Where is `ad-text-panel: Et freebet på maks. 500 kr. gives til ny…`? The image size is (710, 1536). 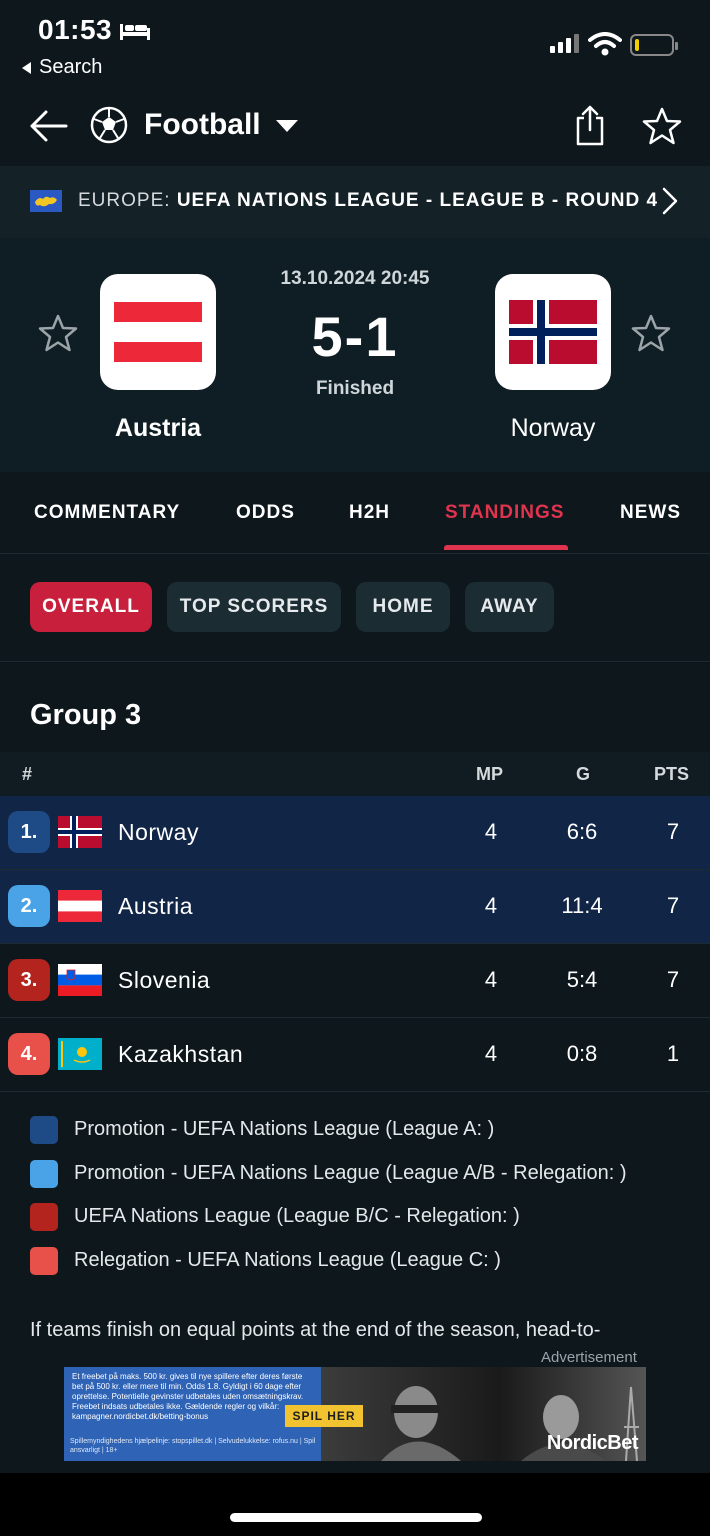 ad-text-panel: Et freebet på maks. 500 kr. gives til ny… is located at coordinates (192, 1414).